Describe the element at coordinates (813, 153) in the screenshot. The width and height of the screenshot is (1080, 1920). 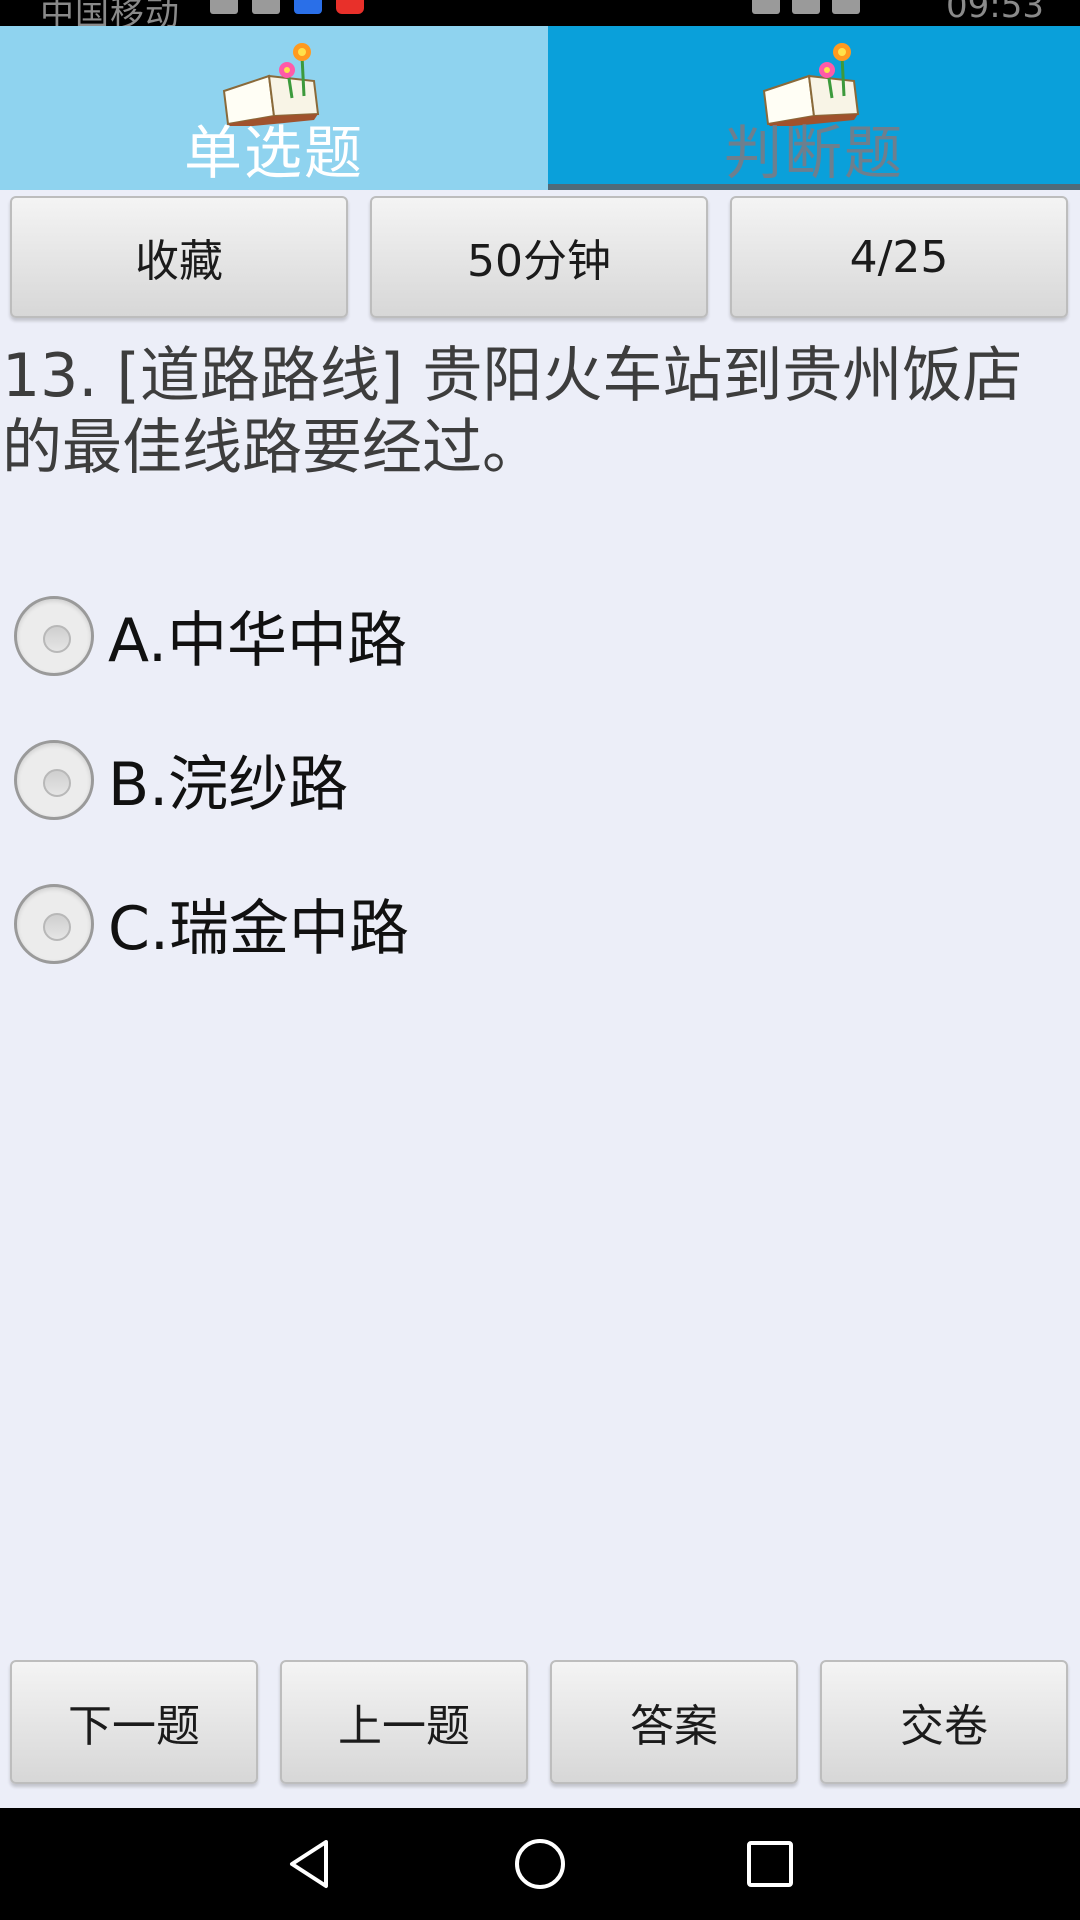
I see `tab-label: 判断题` at that location.